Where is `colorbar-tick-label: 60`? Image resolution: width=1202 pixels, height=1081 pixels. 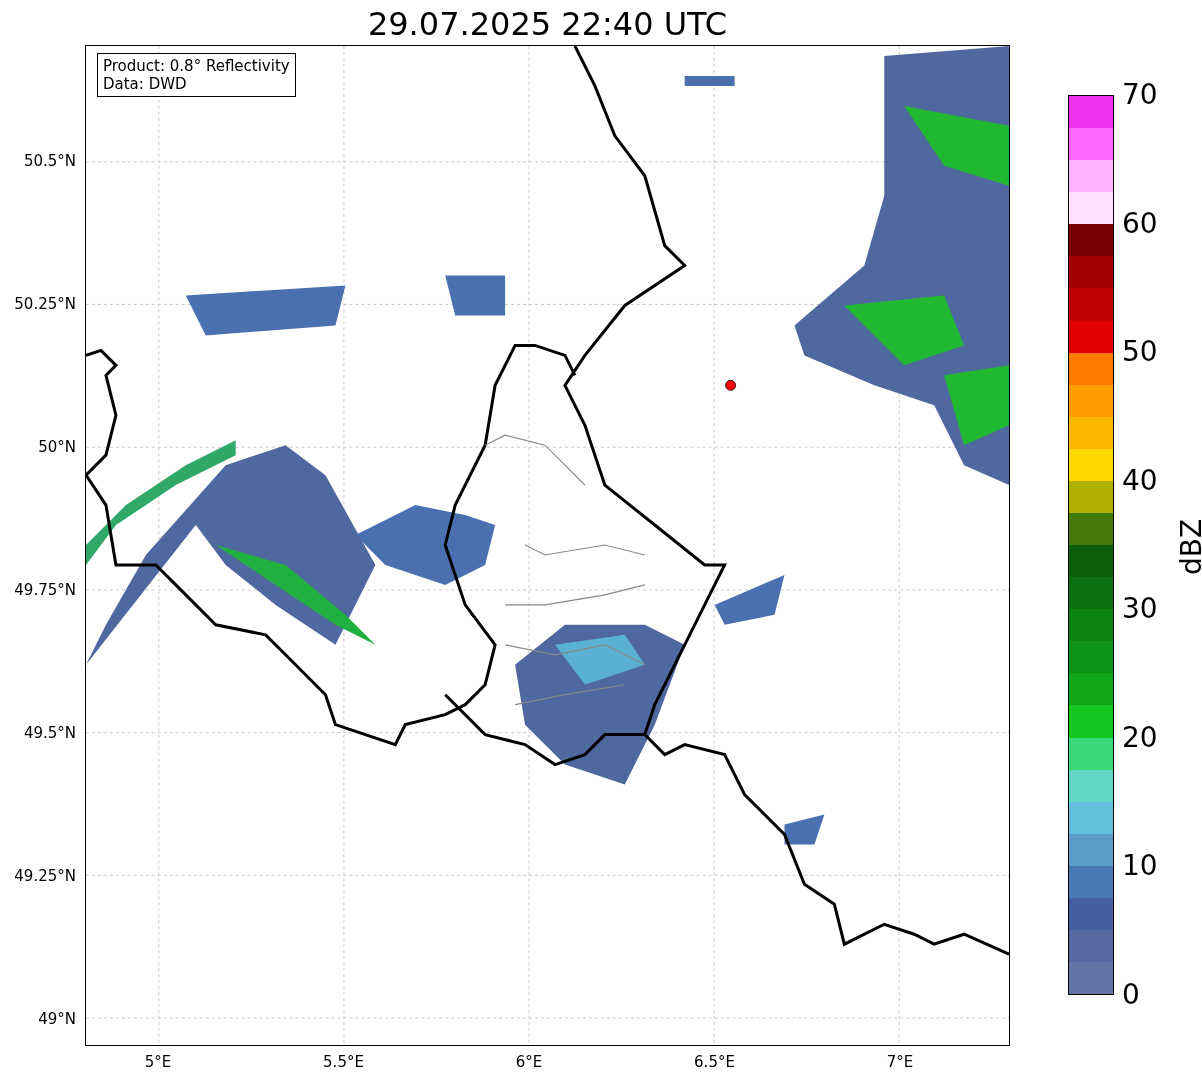
colorbar-tick-label: 60 is located at coordinates (1140, 223).